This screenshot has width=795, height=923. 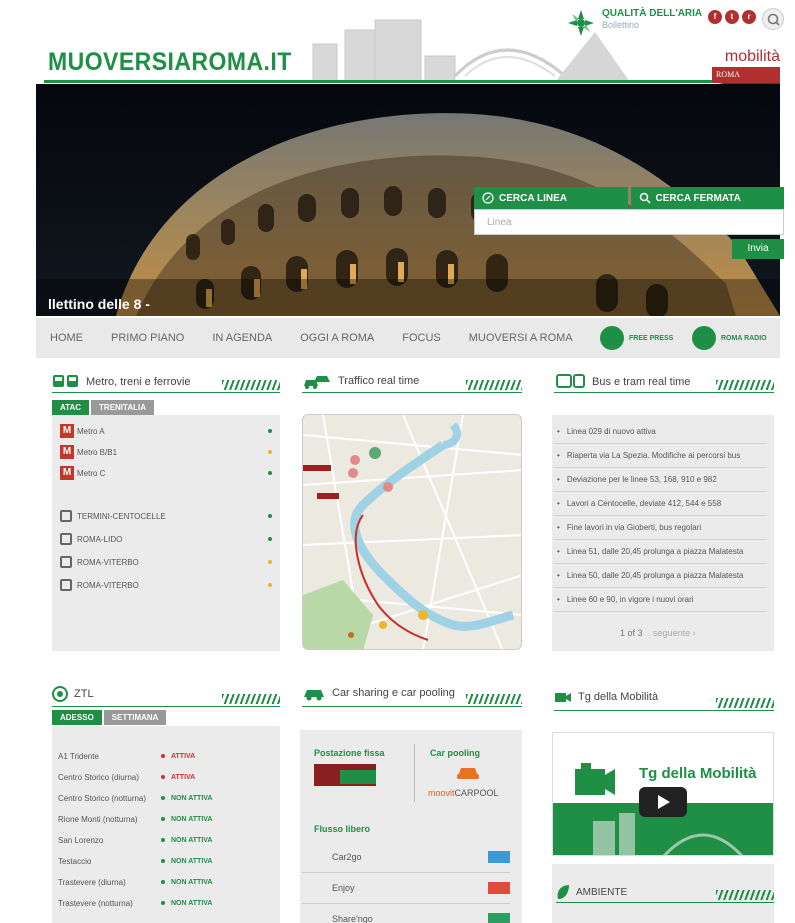 I want to click on railway-row: TERMINI-CENTOCELLE, so click(x=166, y=516).